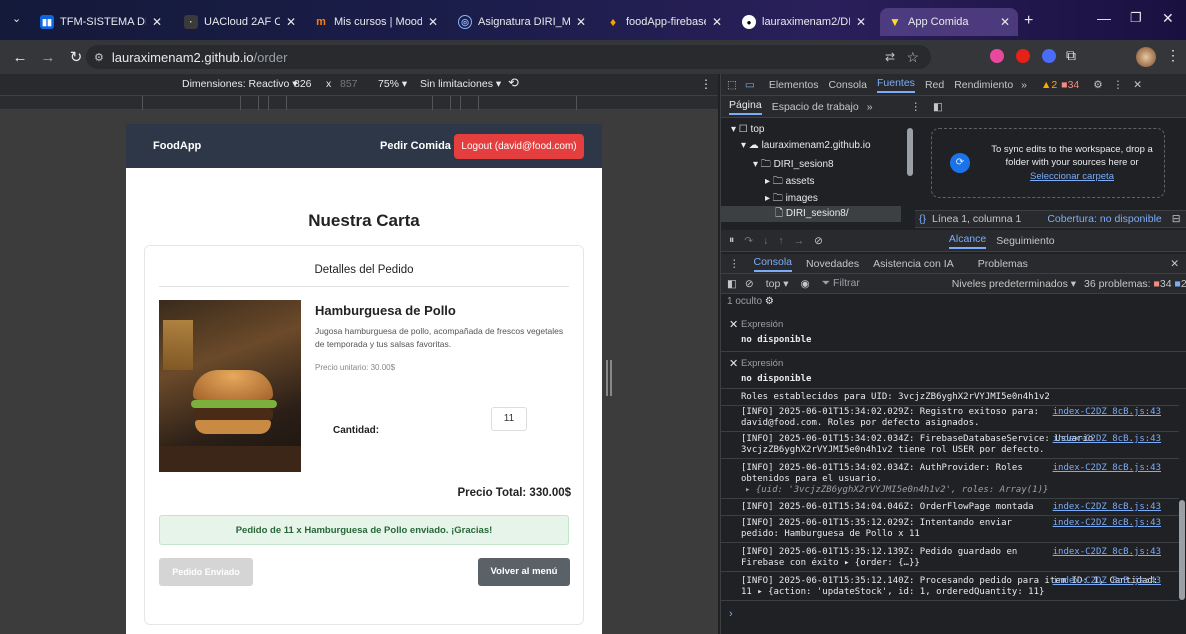 This screenshot has height=634, width=1186. I want to click on translate-icon: ⇄, so click(890, 57).